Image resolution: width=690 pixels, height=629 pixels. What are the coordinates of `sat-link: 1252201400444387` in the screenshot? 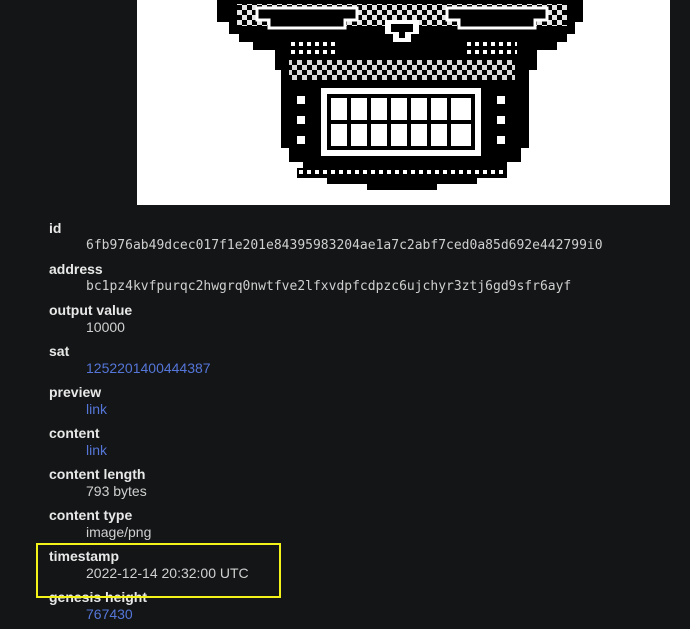 It's located at (148, 368).